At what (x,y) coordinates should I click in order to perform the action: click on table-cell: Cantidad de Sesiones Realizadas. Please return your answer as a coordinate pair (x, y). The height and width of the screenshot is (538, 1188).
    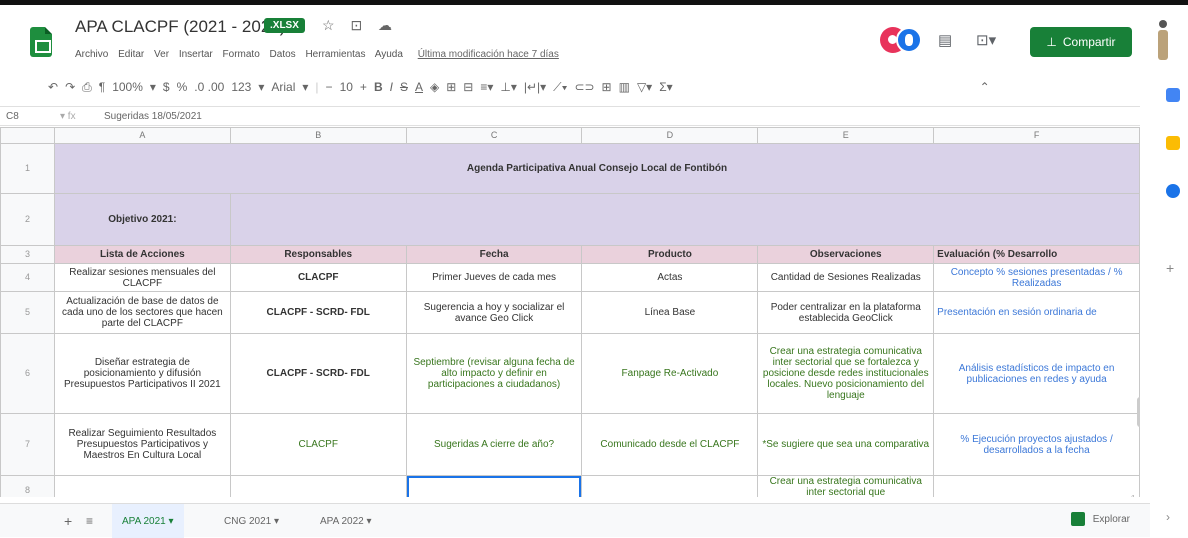
    Looking at the image, I should click on (846, 277).